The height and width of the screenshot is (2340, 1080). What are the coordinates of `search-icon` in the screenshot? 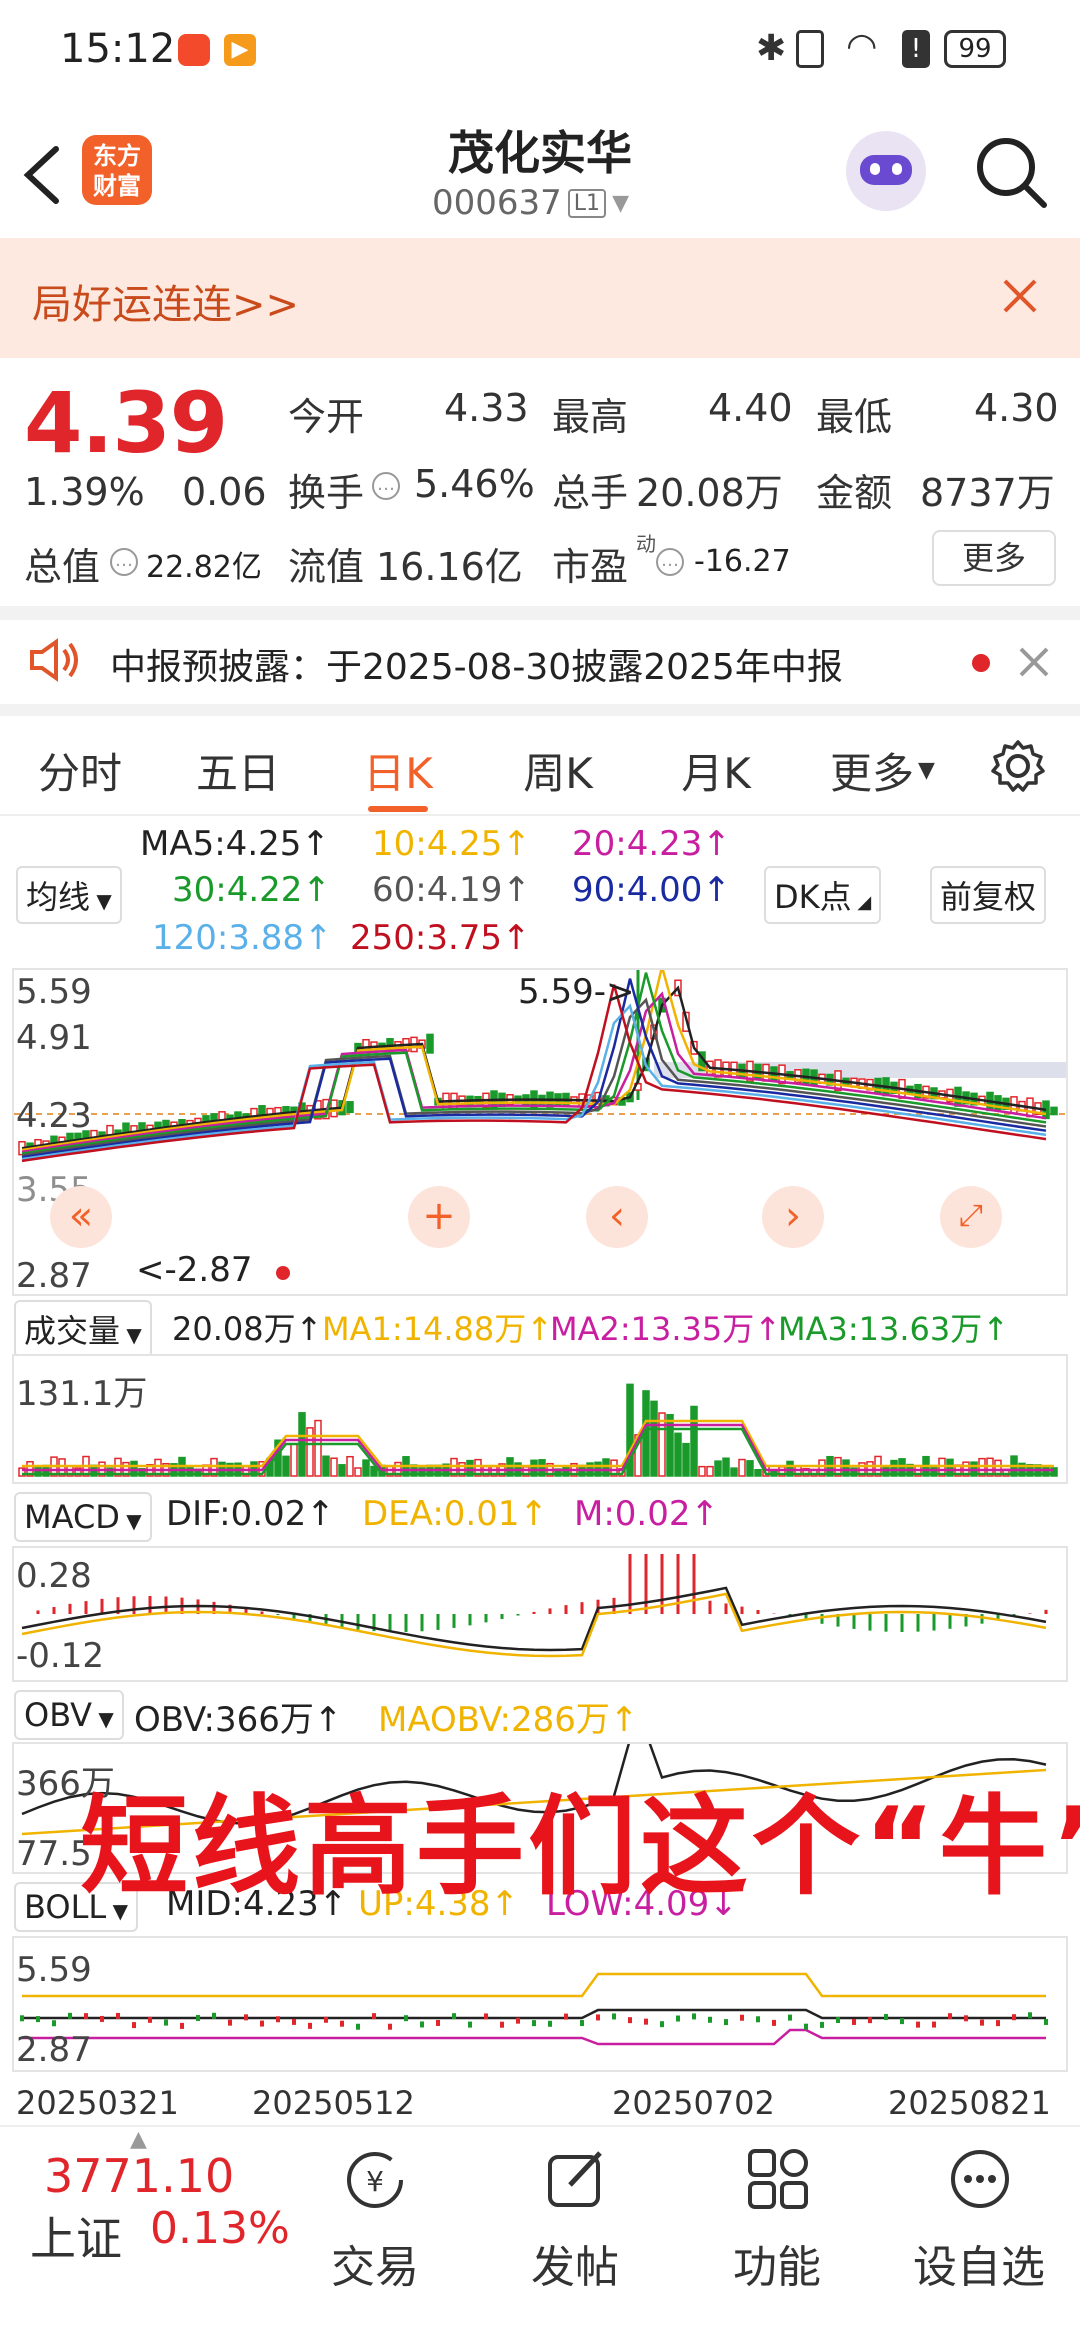 It's located at (1011, 172).